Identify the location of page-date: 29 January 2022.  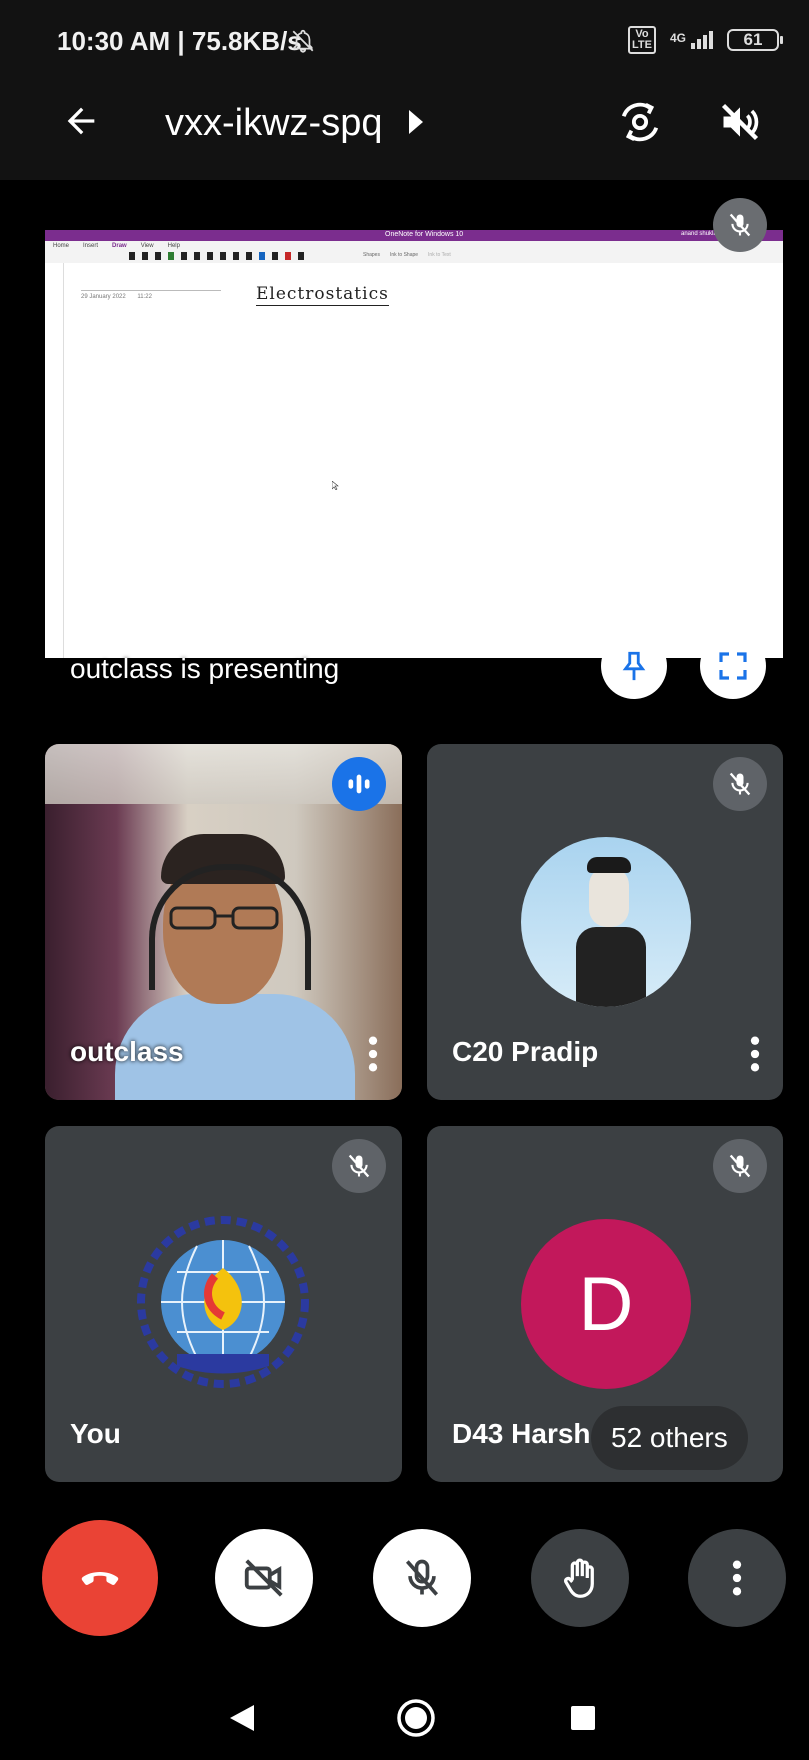
(103, 297).